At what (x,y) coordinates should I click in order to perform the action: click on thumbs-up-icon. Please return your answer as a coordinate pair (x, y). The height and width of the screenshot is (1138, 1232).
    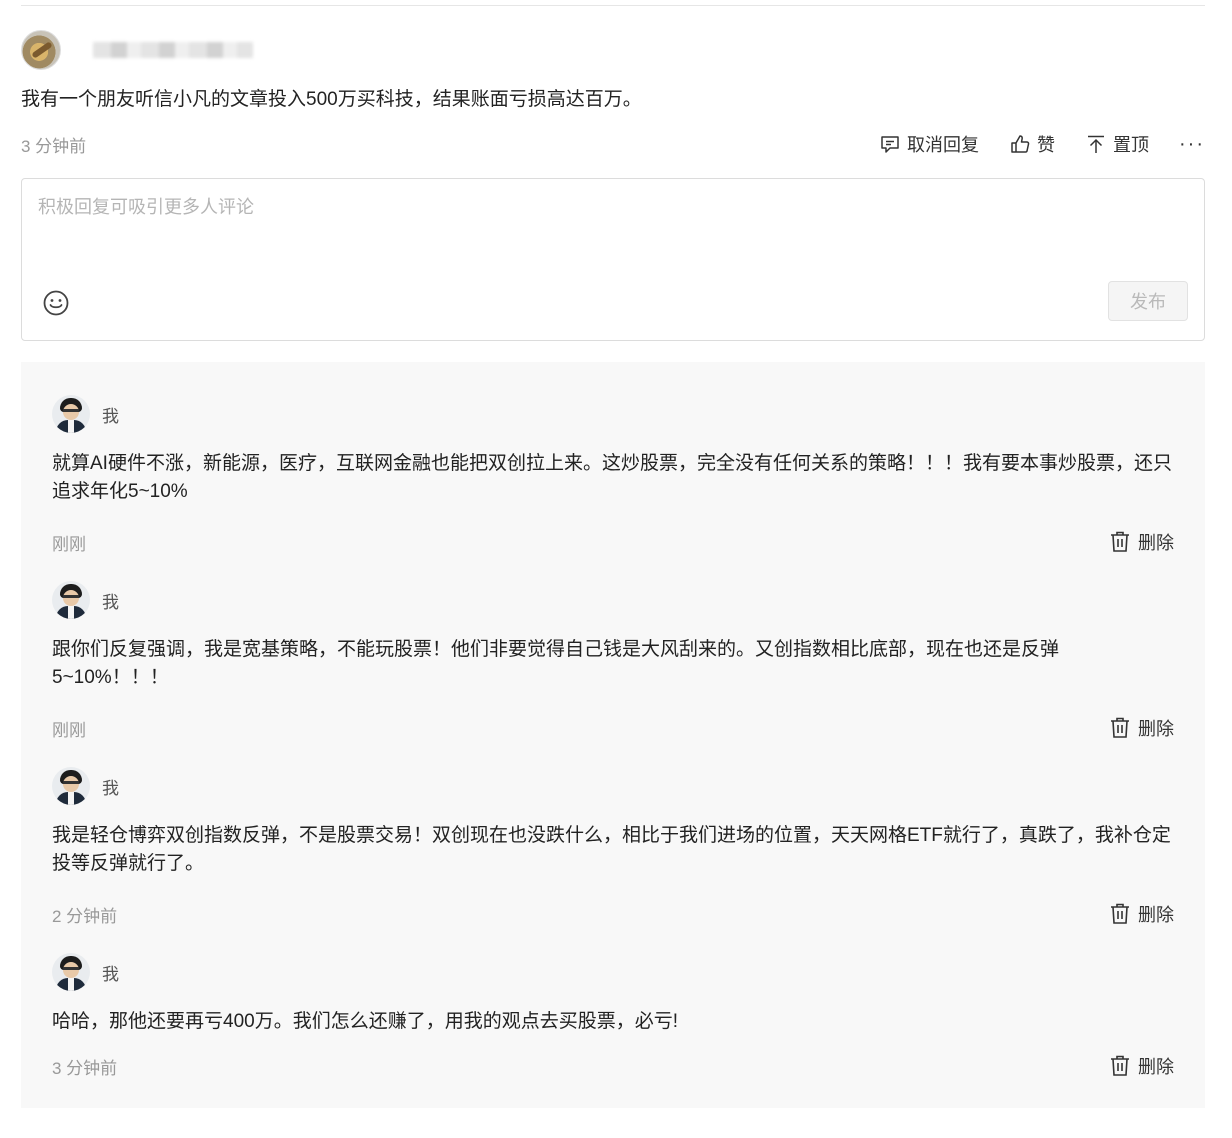
    Looking at the image, I should click on (1020, 144).